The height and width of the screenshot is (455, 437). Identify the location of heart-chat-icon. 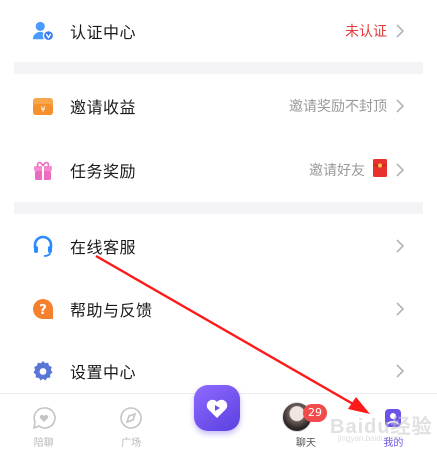
(44, 418).